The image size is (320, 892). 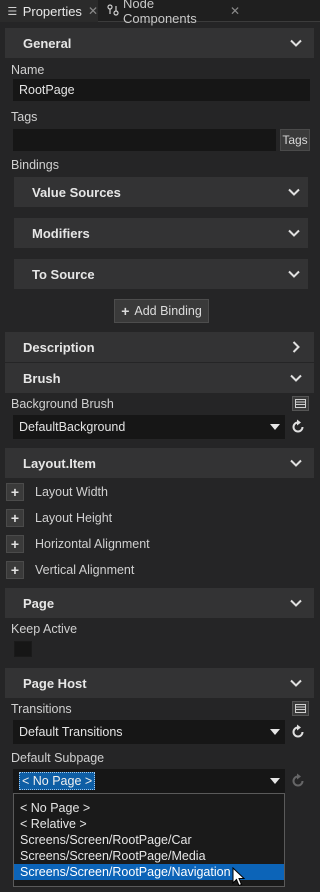 What do you see at coordinates (35, 165) in the screenshot?
I see `bindings-label: Bindings` at bounding box center [35, 165].